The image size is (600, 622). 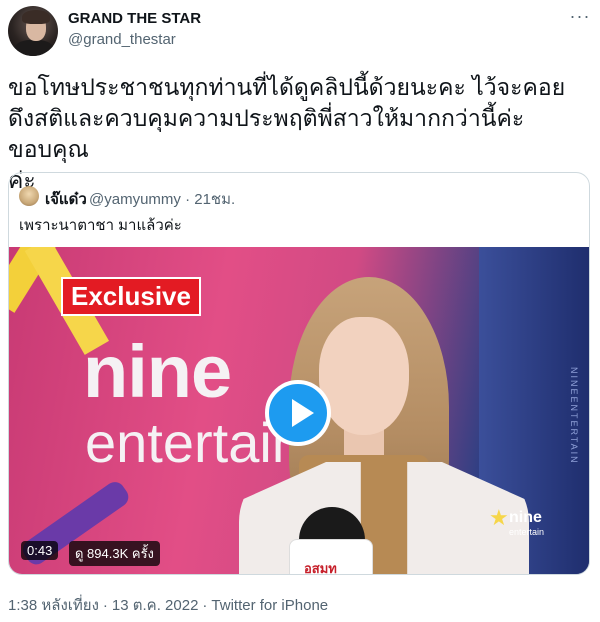 What do you see at coordinates (157, 371) in the screenshot?
I see `brand-logo-nine: nine` at bounding box center [157, 371].